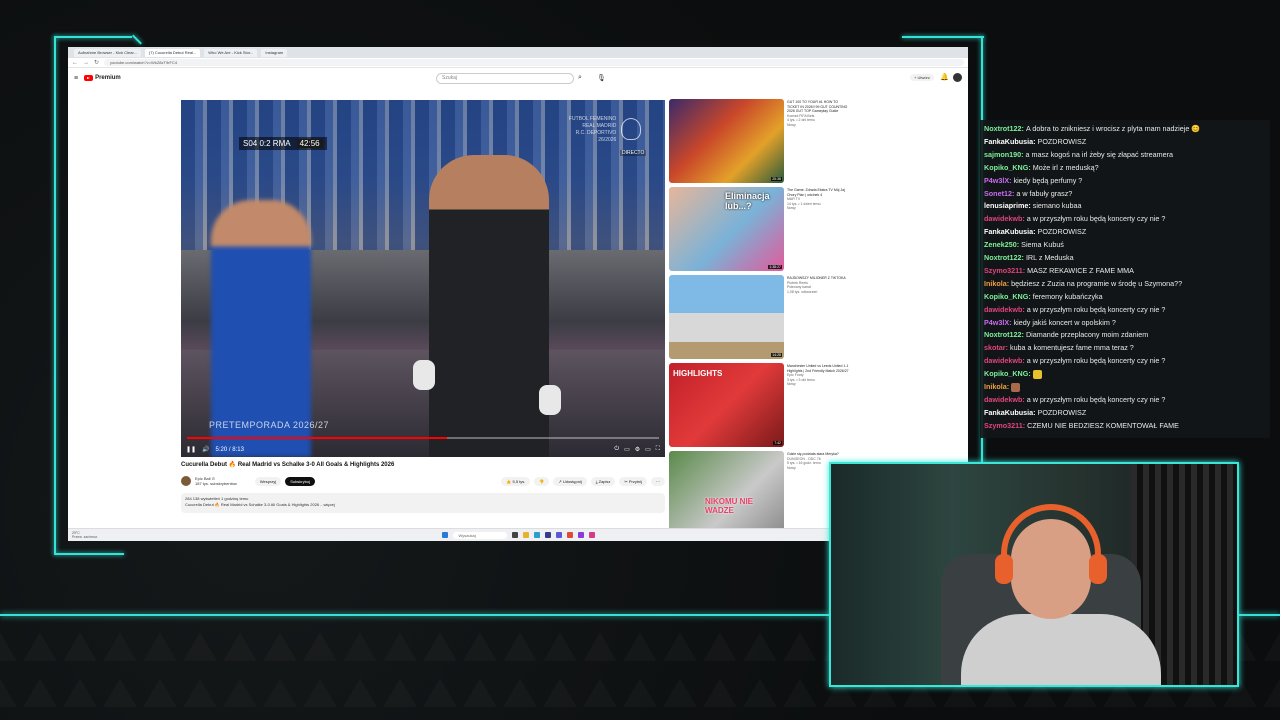 The height and width of the screenshot is (720, 1280). Describe the element at coordinates (1000, 193) in the screenshot. I see `chat-username: Sonet12:` at that location.